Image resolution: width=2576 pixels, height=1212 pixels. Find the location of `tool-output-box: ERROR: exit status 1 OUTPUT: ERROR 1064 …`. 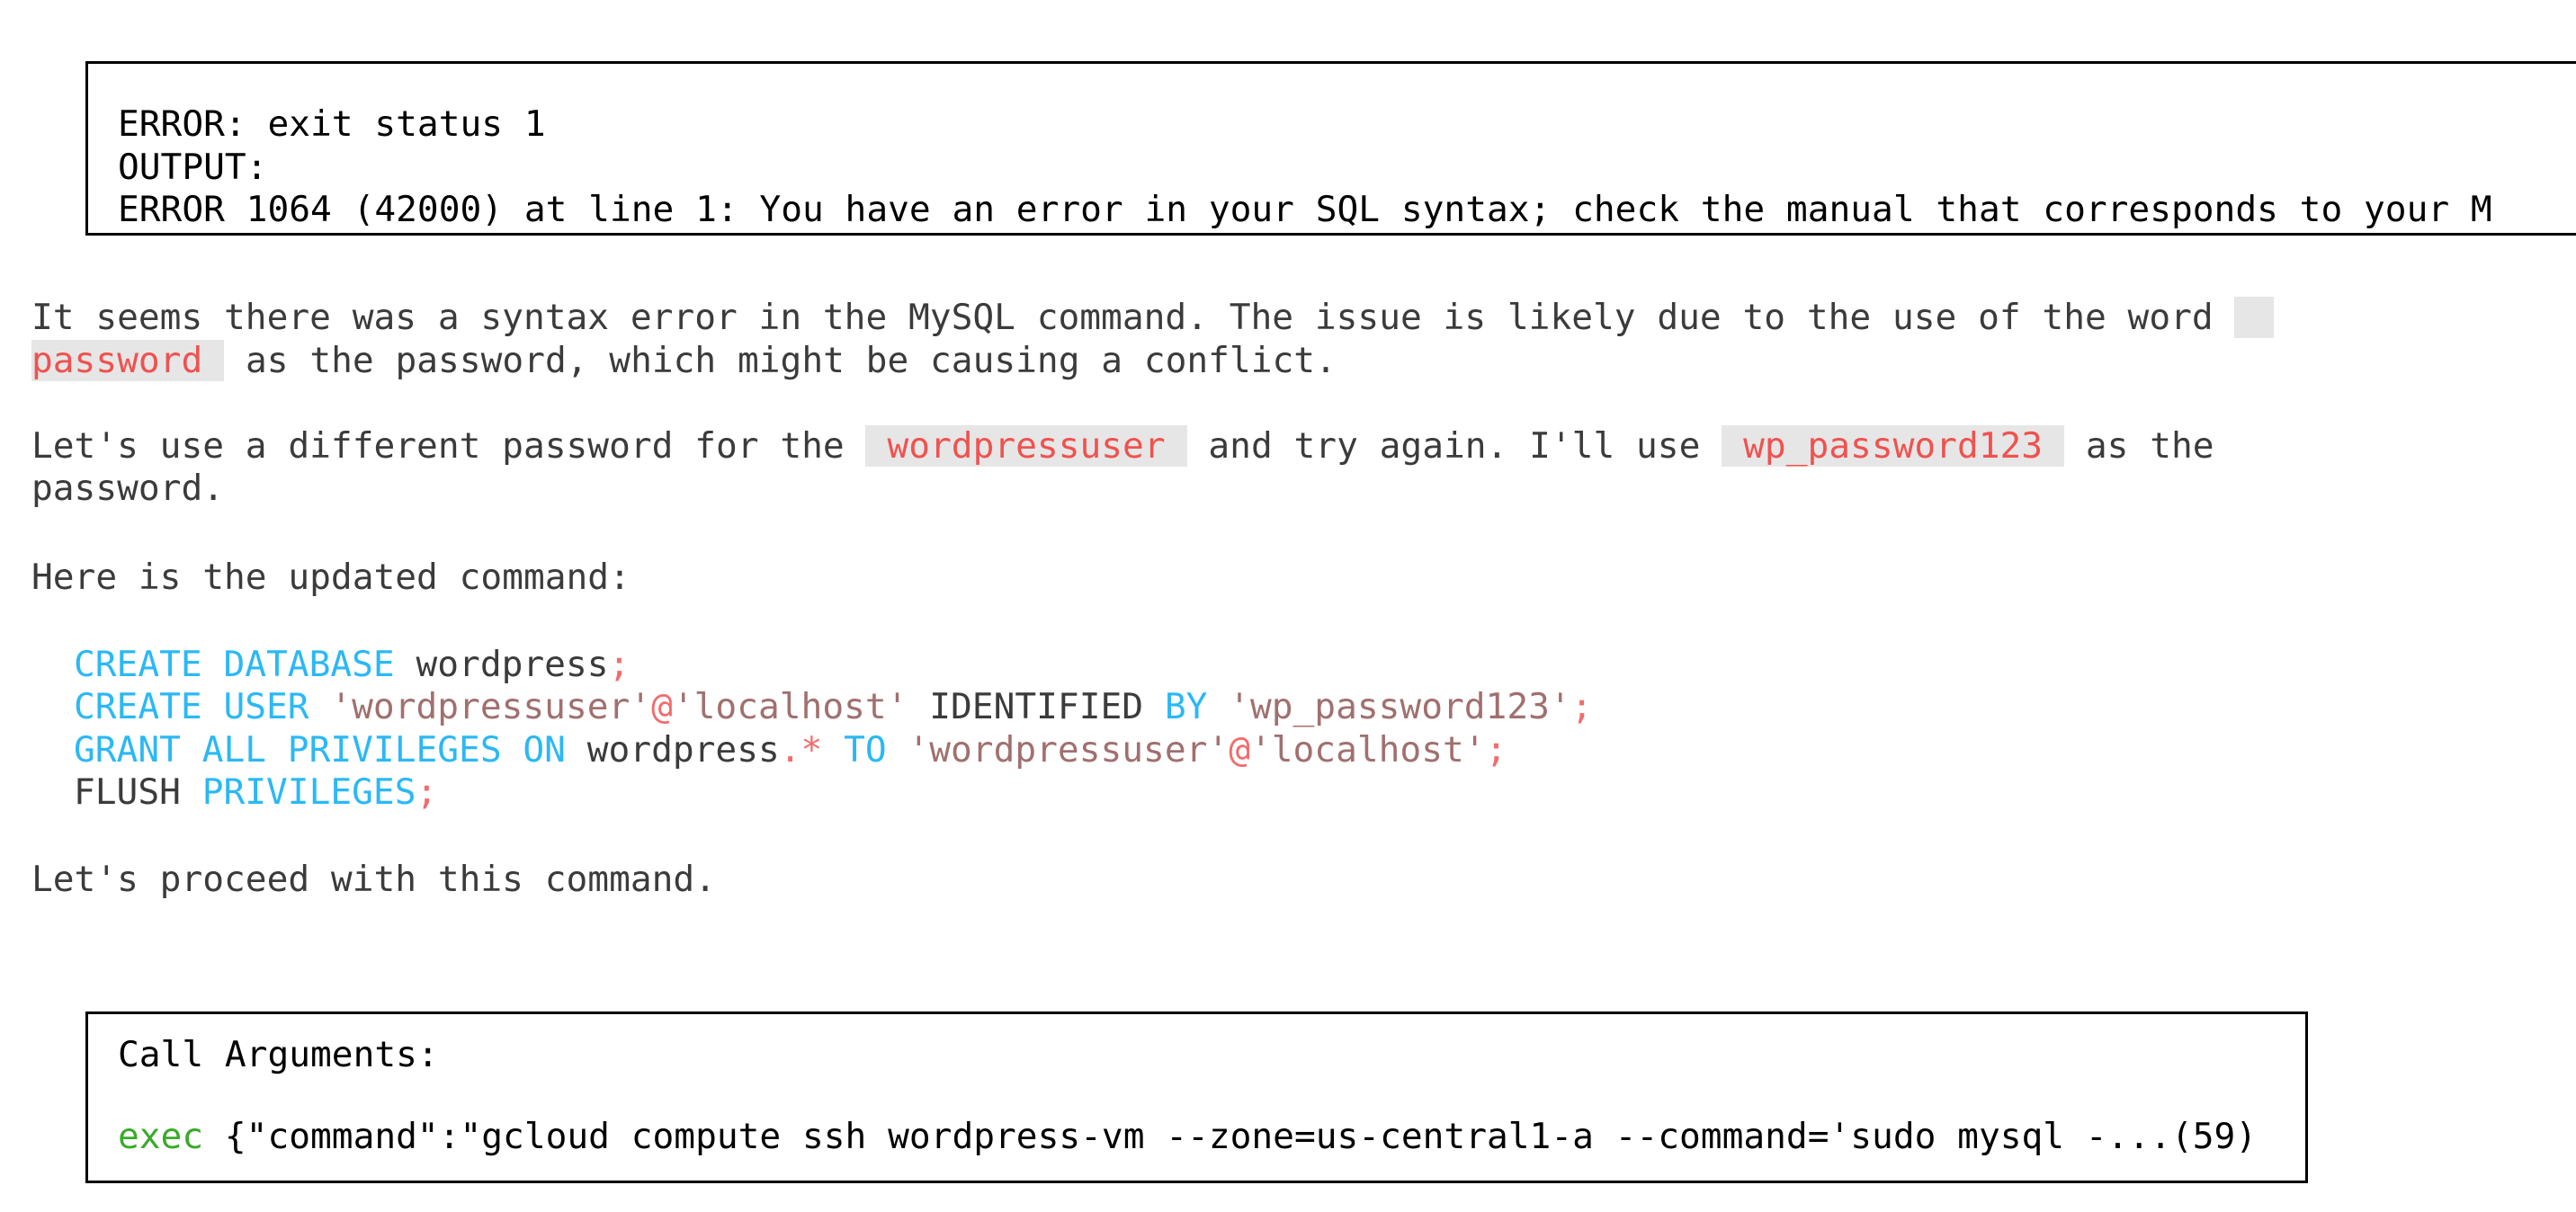

tool-output-box: ERROR: exit status 1 OUTPUT: ERROR 1064 … is located at coordinates (1330, 148).